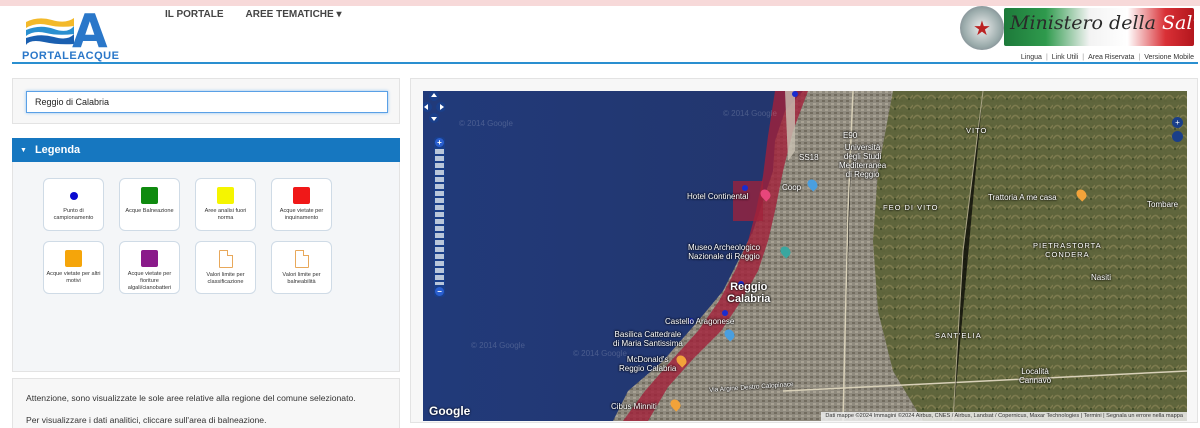 This screenshot has height=428, width=1200. I want to click on legend-item: Acque vietate per inquinamento, so click(301, 204).